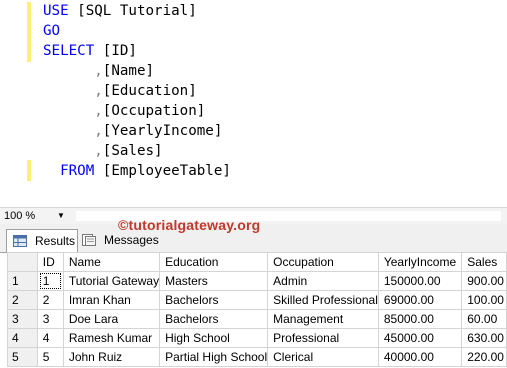 This screenshot has width=507, height=368. I want to click on column-header-occupation: Occupation, so click(323, 262).